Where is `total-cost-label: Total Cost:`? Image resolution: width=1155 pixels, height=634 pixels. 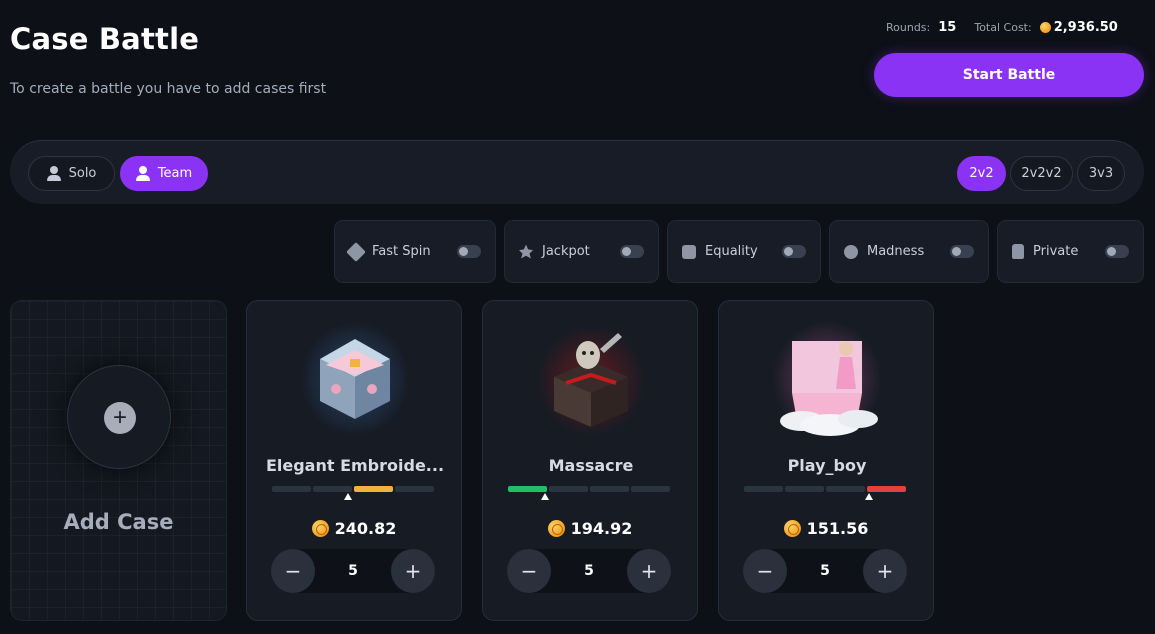
total-cost-label: Total Cost: is located at coordinates (1003, 27).